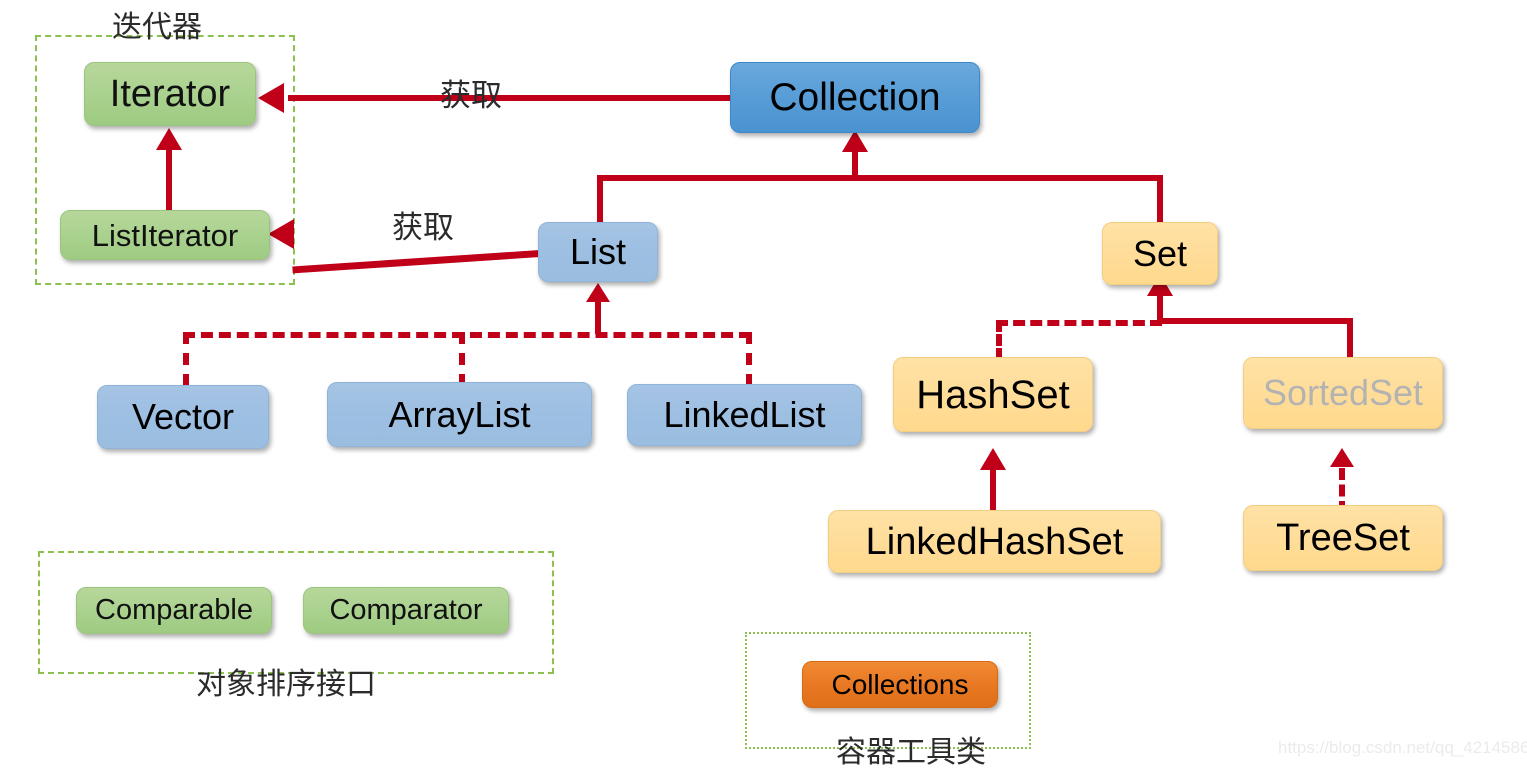  Describe the element at coordinates (186, 359) in the screenshot. I see `edge-drop-vector` at that location.